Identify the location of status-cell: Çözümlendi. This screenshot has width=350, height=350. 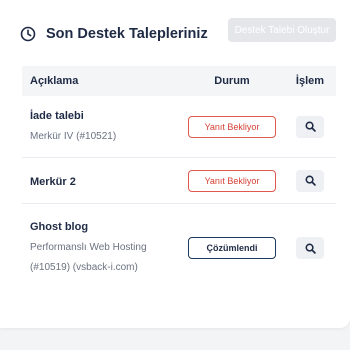
(232, 248).